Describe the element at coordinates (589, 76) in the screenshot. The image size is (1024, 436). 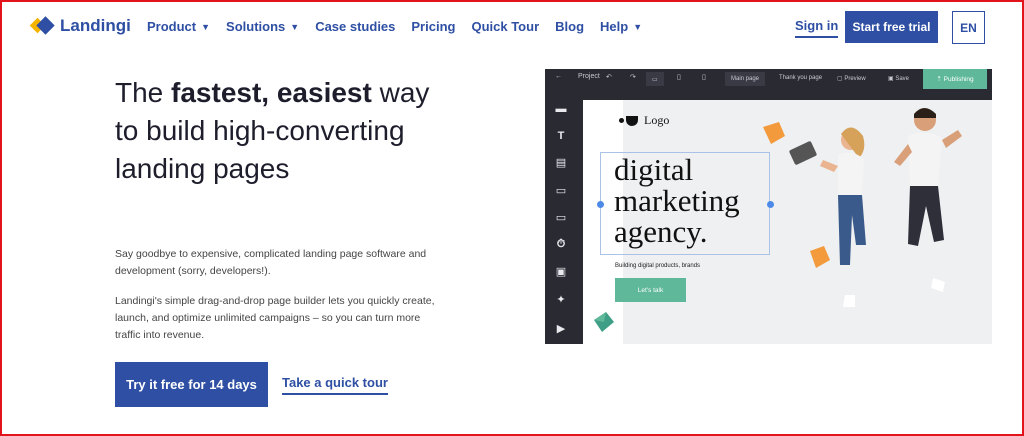
I see `project-label: Project` at that location.